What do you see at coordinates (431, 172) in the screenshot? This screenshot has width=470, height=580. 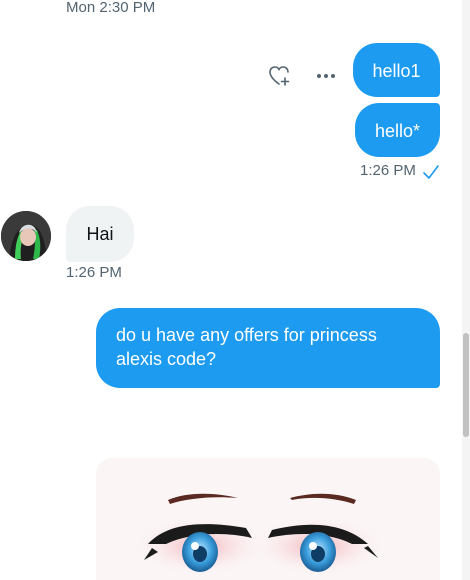 I see `check-icon` at bounding box center [431, 172].